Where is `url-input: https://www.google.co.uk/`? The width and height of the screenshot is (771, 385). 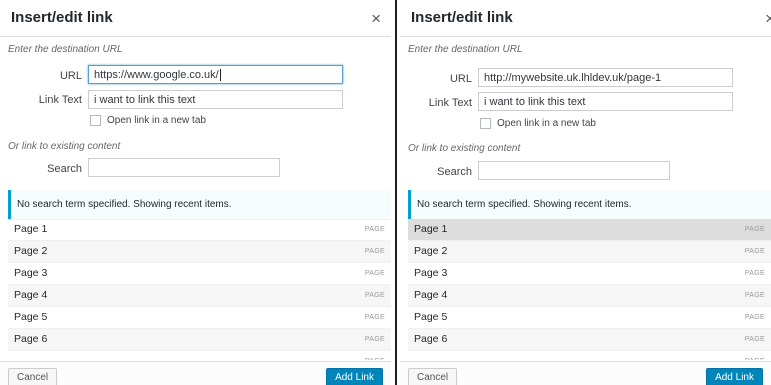
url-input: https://www.google.co.uk/ is located at coordinates (215, 74).